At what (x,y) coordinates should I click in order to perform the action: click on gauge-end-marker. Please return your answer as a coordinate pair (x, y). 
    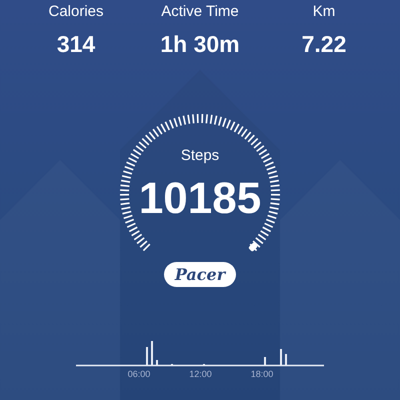
    Looking at the image, I should click on (253, 247).